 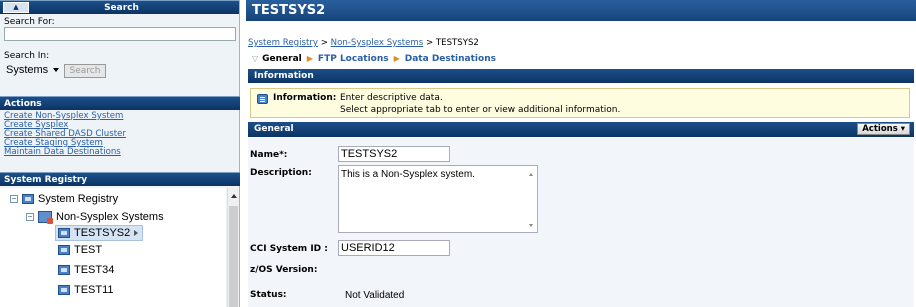 I want to click on status-label: Status:, so click(x=268, y=295).